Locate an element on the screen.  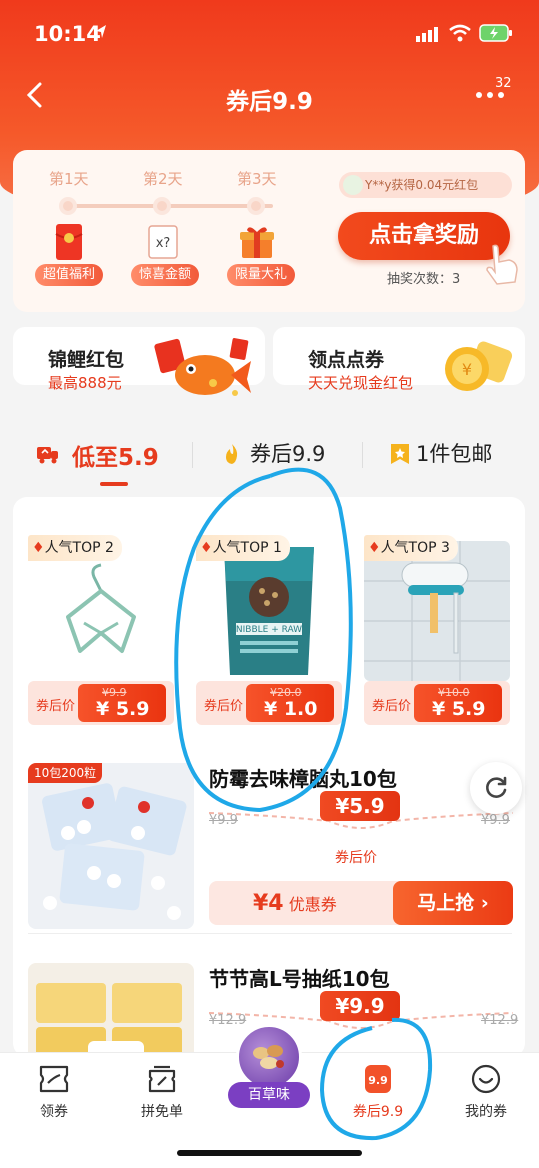
top-item-3: ♦人气TOP 3 券后价 ¥10.0 ¥ 5.9 is located at coordinates (437, 630).